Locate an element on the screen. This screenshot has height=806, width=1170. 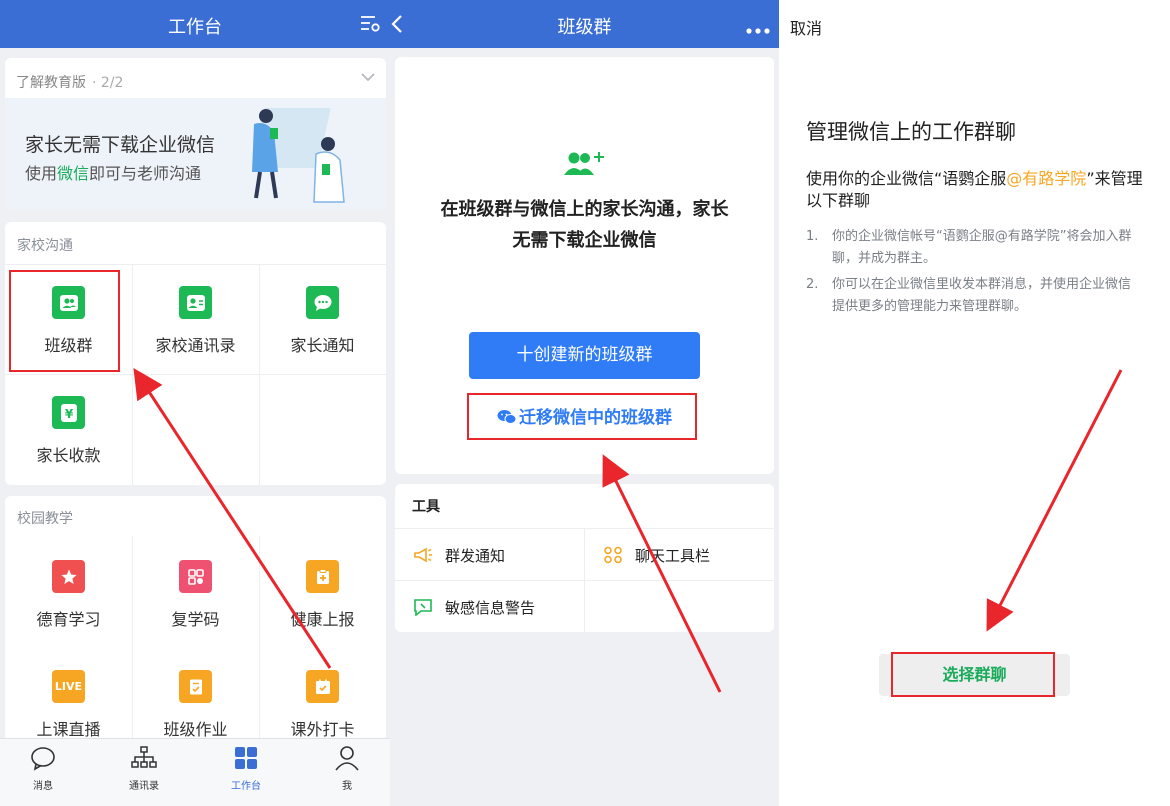
list-item: 1. 你的企业微信帐号“语鹦企服@有路学院”将会加入群聊，并成为群主。 is located at coordinates (971, 248).